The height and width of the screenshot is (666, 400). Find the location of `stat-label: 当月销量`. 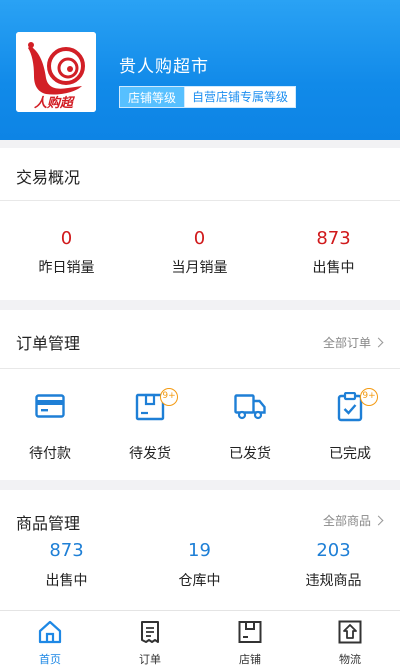

stat-label: 当月销量 is located at coordinates (199, 268).